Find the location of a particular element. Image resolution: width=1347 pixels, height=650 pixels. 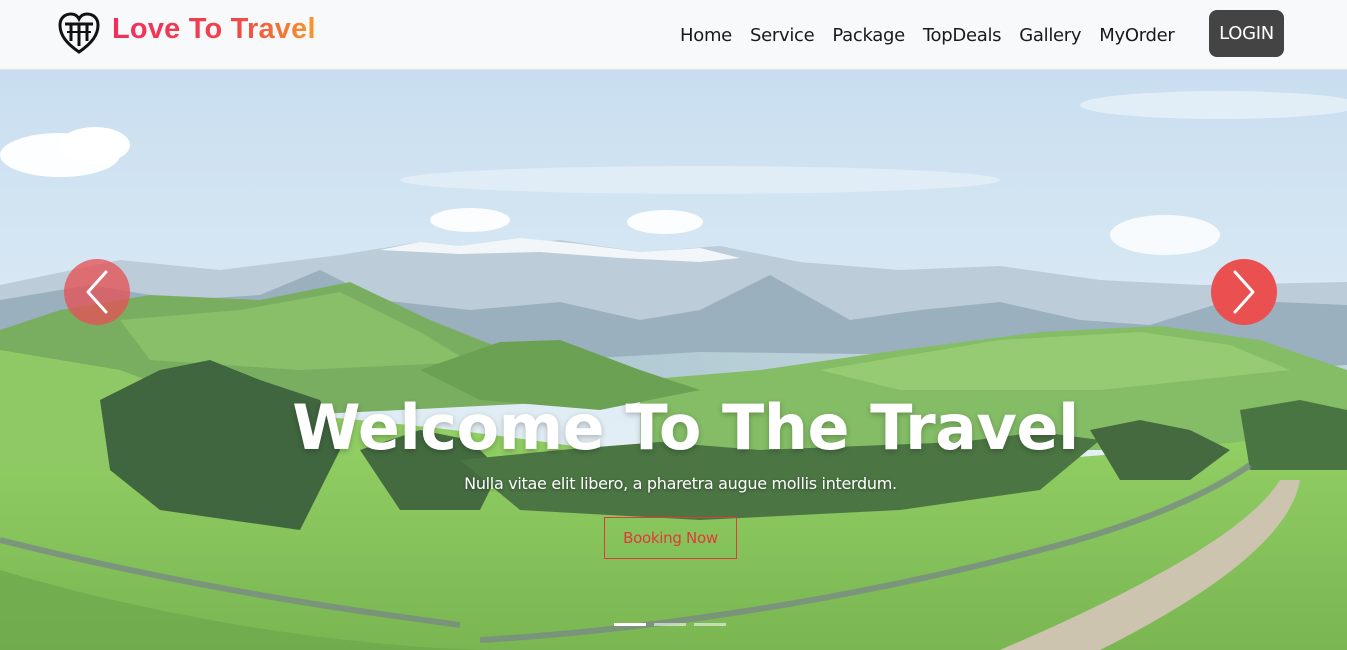

hero-title: Welcome To The Travel is located at coordinates (685, 427).